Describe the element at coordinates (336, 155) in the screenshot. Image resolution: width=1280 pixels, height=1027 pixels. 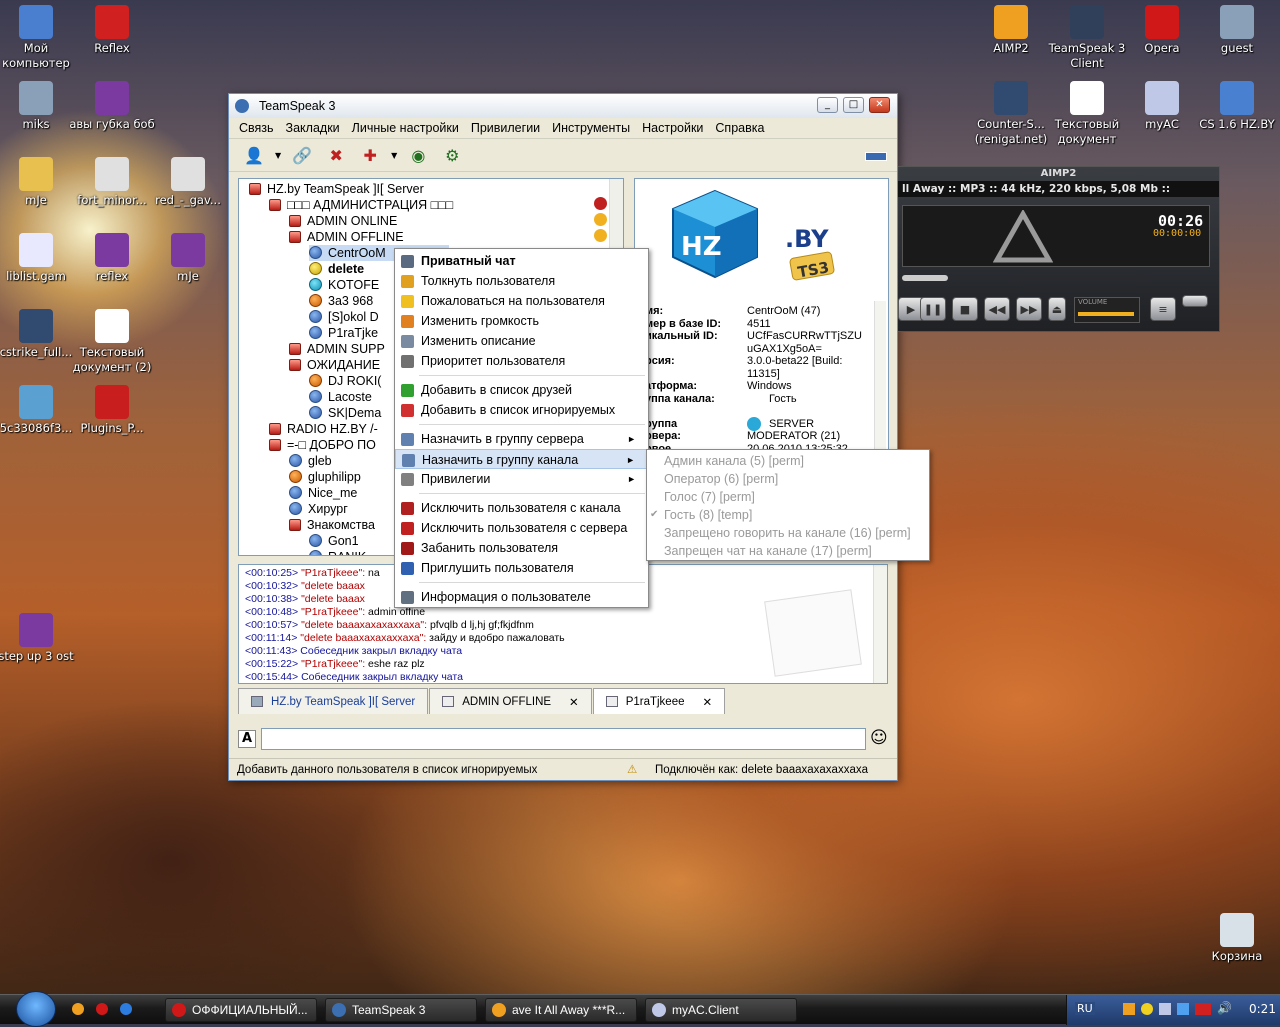
I see `disconnect-icon: ✖` at that location.